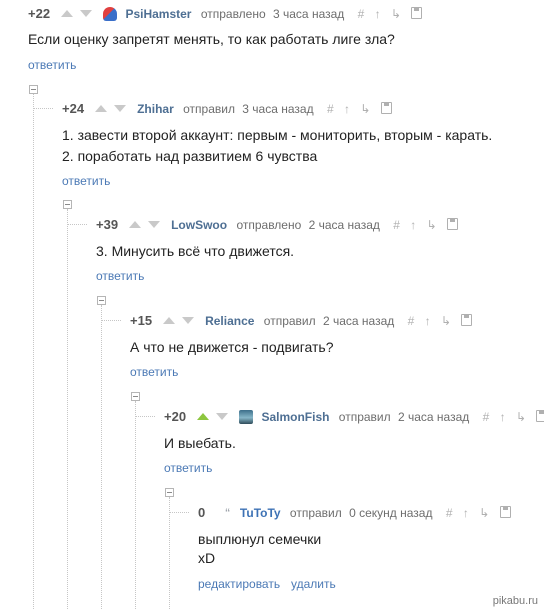 This screenshot has height=609, width=544. What do you see at coordinates (195, 251) in the screenshot?
I see `comment-text: 3. Минусить всё что движется.` at bounding box center [195, 251].